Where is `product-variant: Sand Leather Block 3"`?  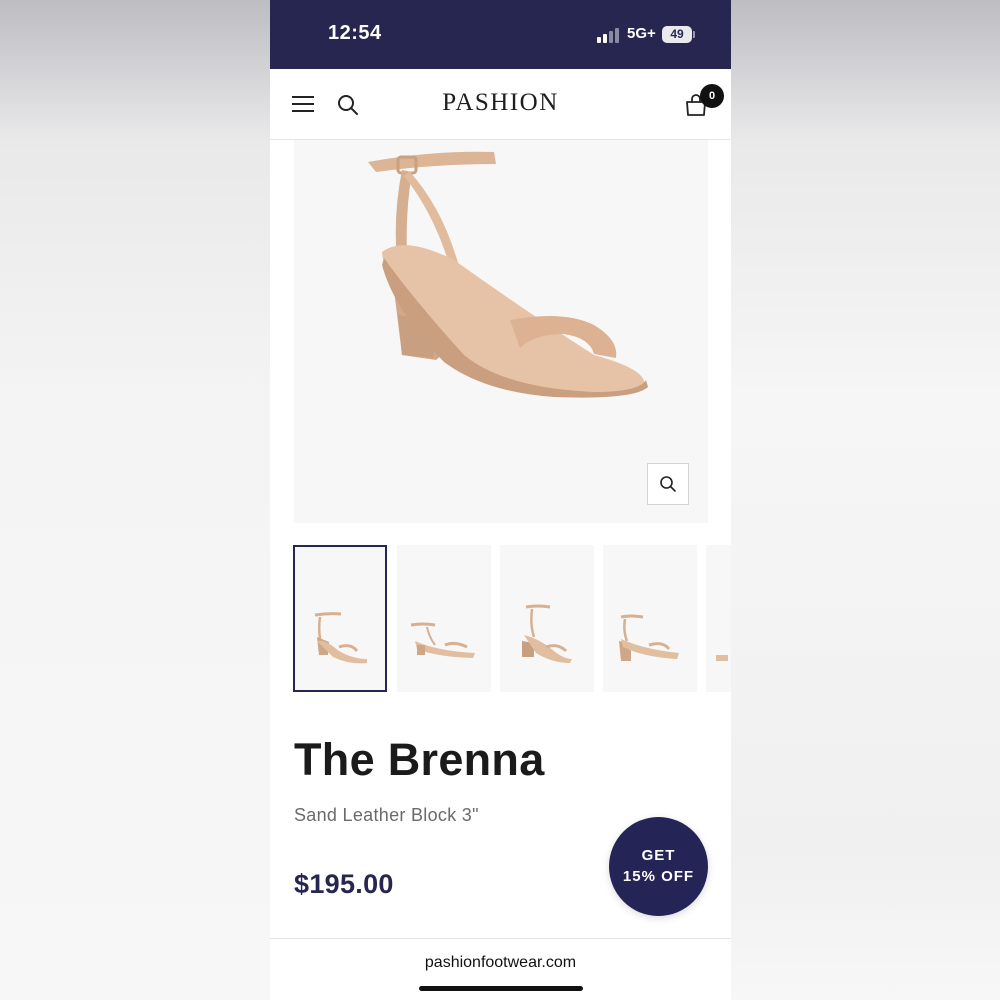 product-variant: Sand Leather Block 3" is located at coordinates (386, 815).